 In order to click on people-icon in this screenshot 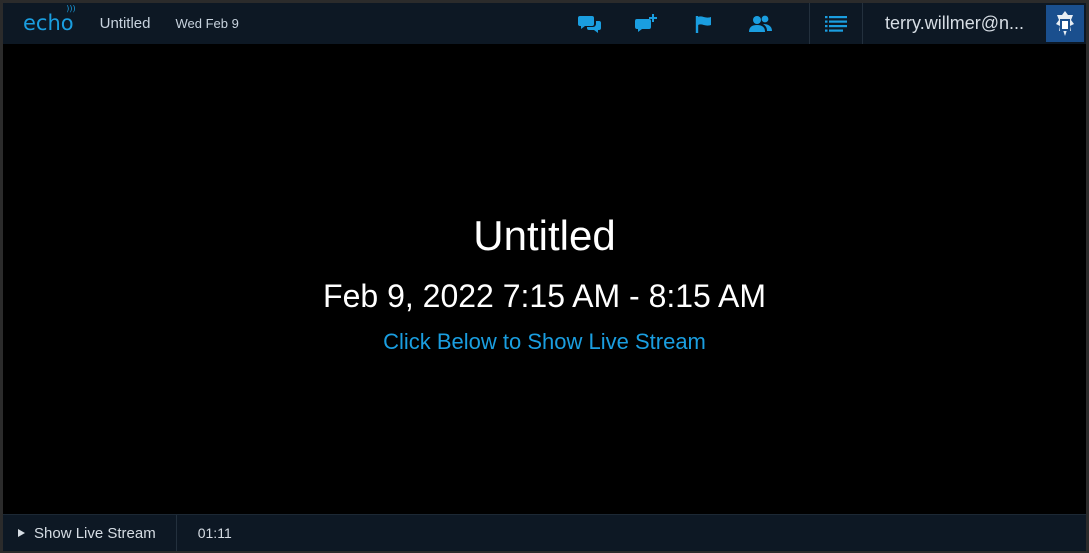, I will do `click(761, 24)`.